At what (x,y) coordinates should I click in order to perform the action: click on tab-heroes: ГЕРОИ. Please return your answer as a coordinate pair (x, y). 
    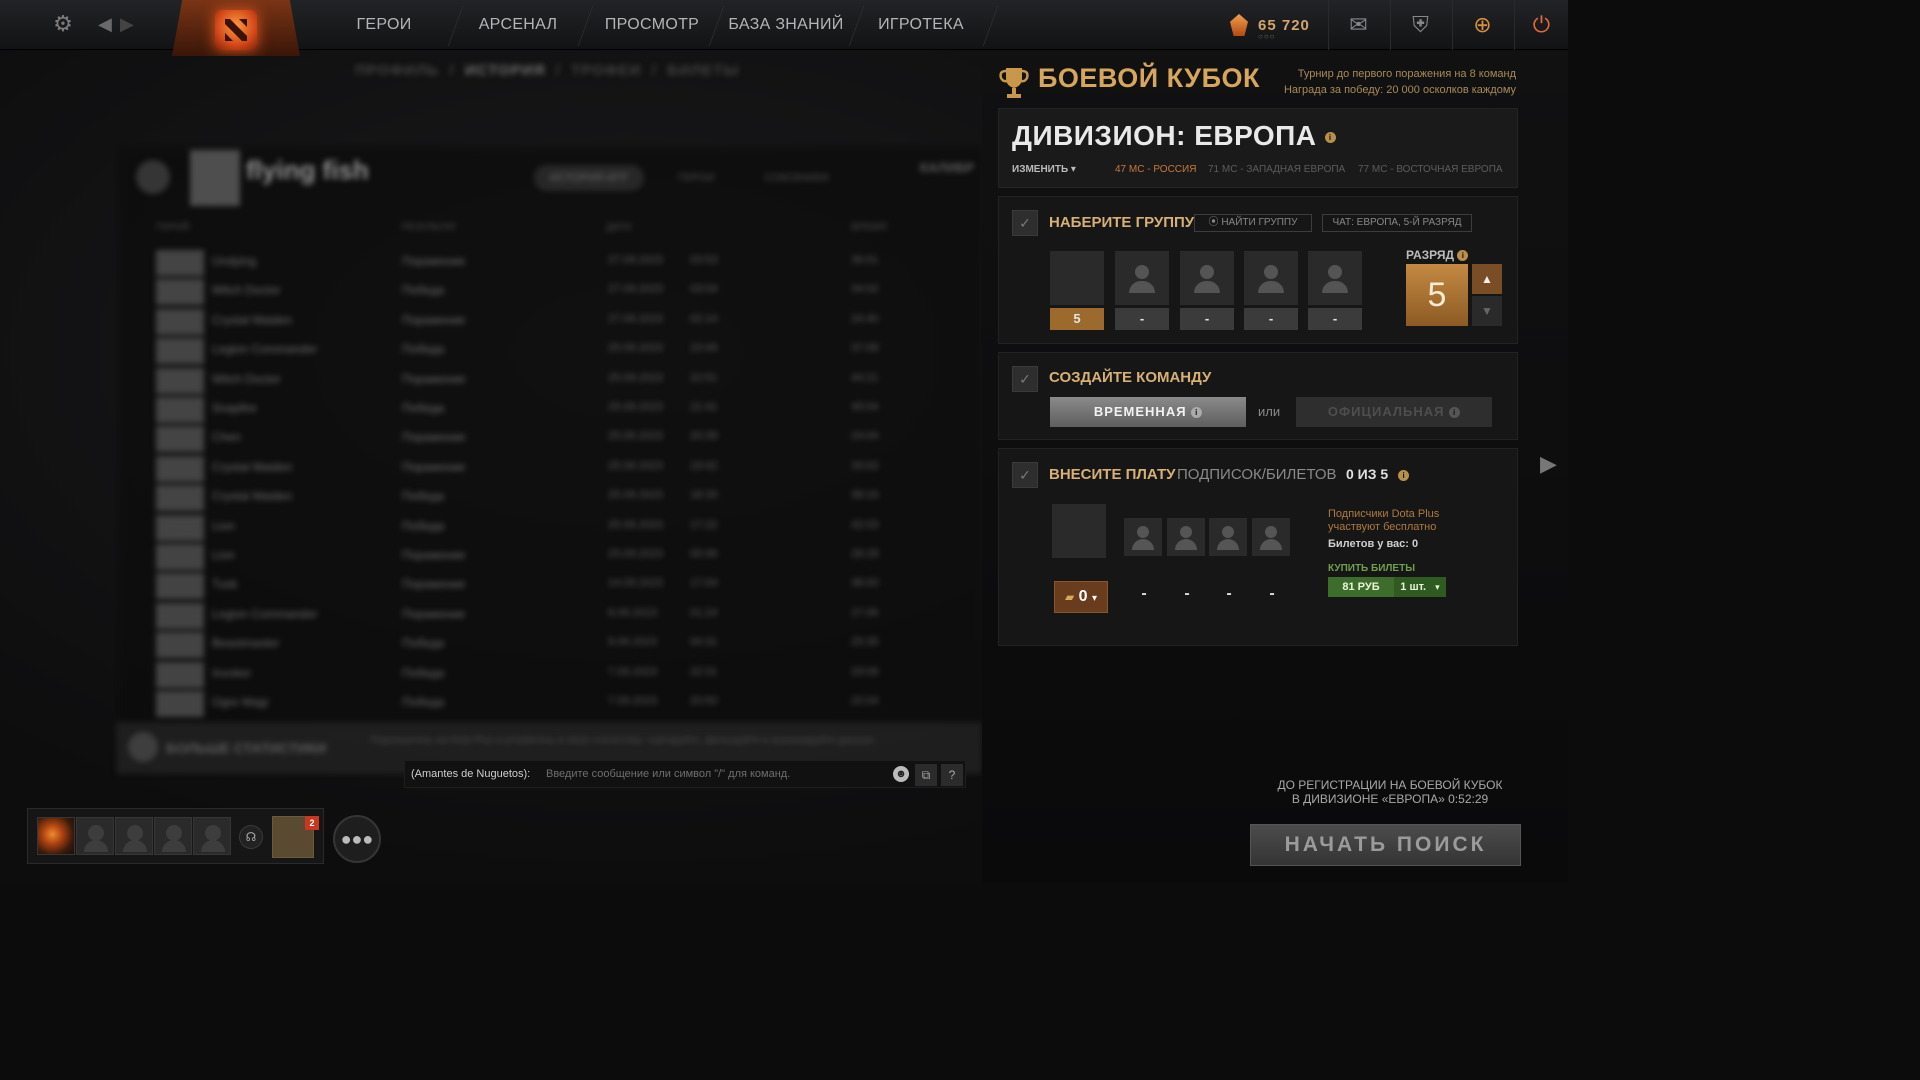
    Looking at the image, I should click on (696, 178).